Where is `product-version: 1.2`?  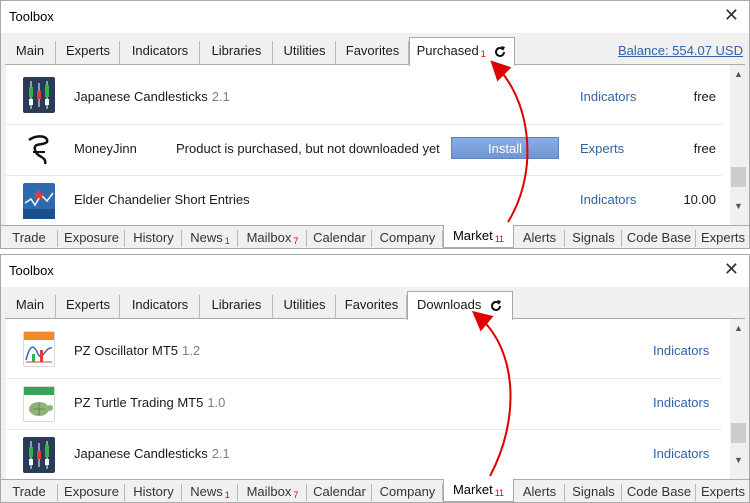 product-version: 1.2 is located at coordinates (191, 350).